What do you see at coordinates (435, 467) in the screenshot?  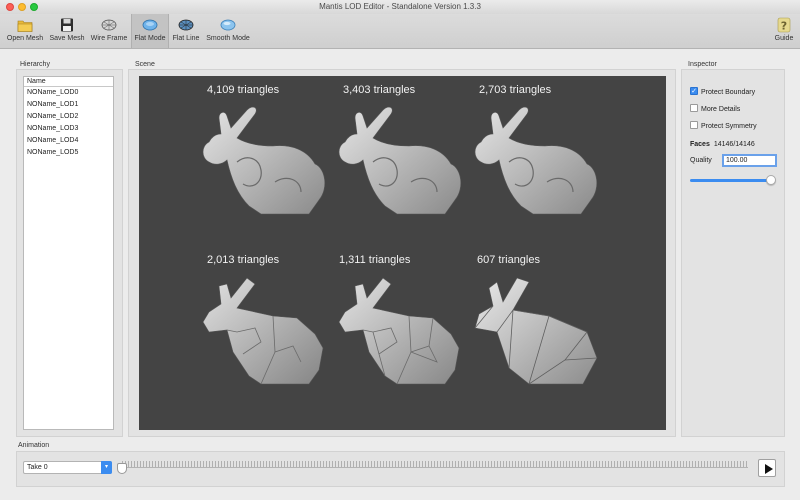 I see `animation-timeline-track` at bounding box center [435, 467].